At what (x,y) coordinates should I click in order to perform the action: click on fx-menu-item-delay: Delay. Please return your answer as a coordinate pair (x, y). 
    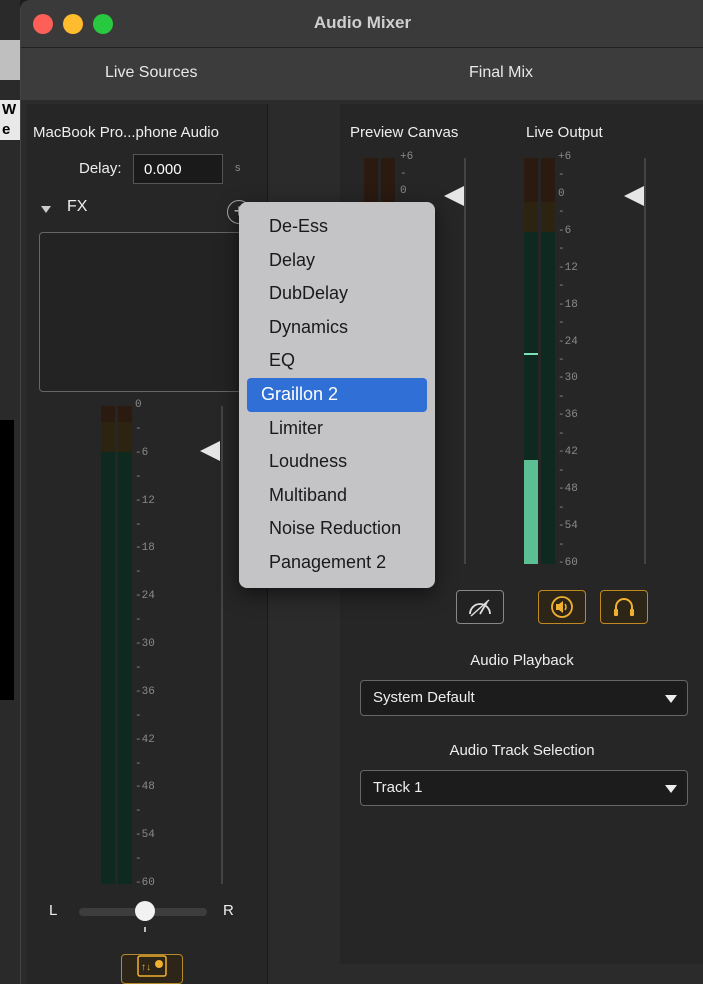
    Looking at the image, I should click on (337, 261).